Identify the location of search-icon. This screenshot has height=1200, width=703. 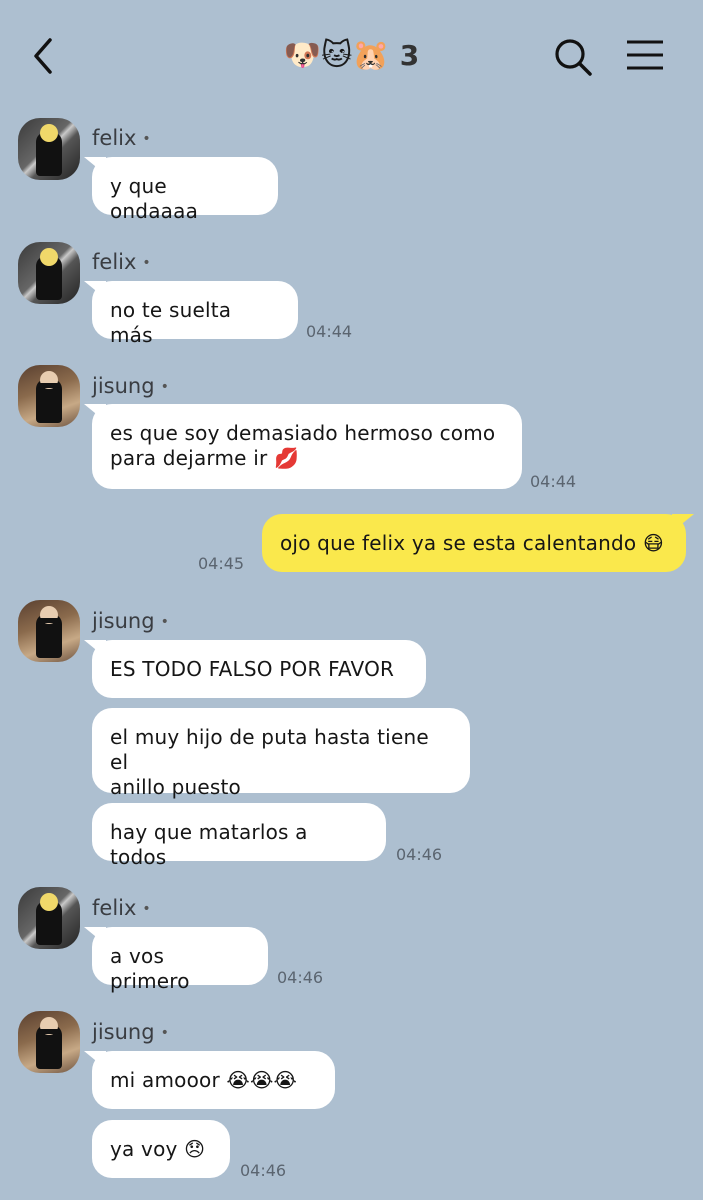
(573, 57).